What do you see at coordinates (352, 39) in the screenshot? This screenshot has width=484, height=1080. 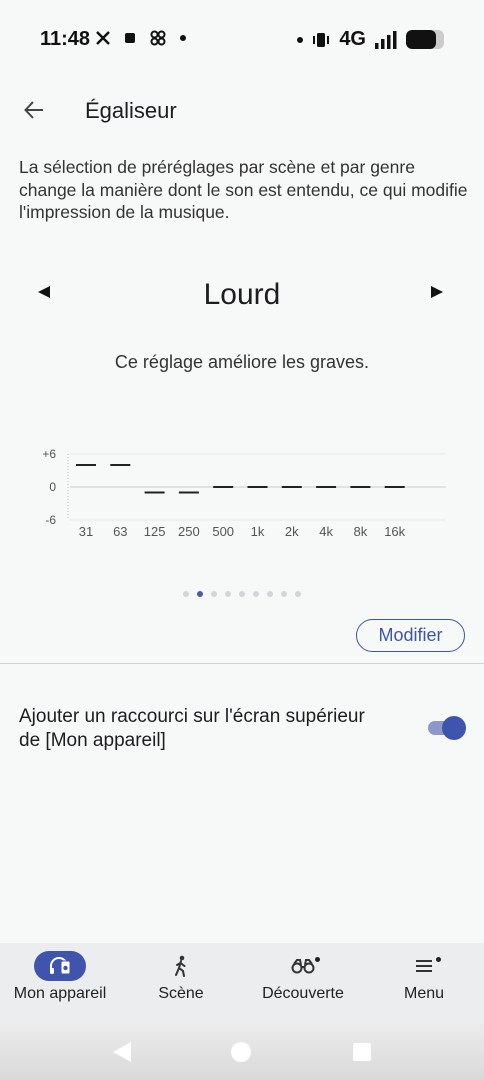 I see `network-type: 4G` at bounding box center [352, 39].